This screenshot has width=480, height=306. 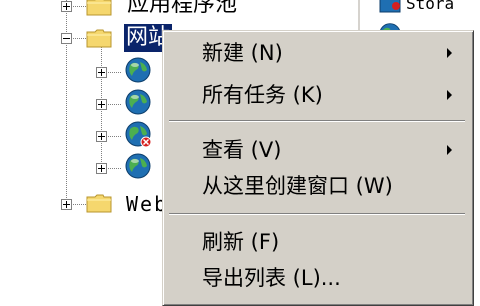 What do you see at coordinates (66, 38) in the screenshot?
I see `collapse-toggle` at bounding box center [66, 38].